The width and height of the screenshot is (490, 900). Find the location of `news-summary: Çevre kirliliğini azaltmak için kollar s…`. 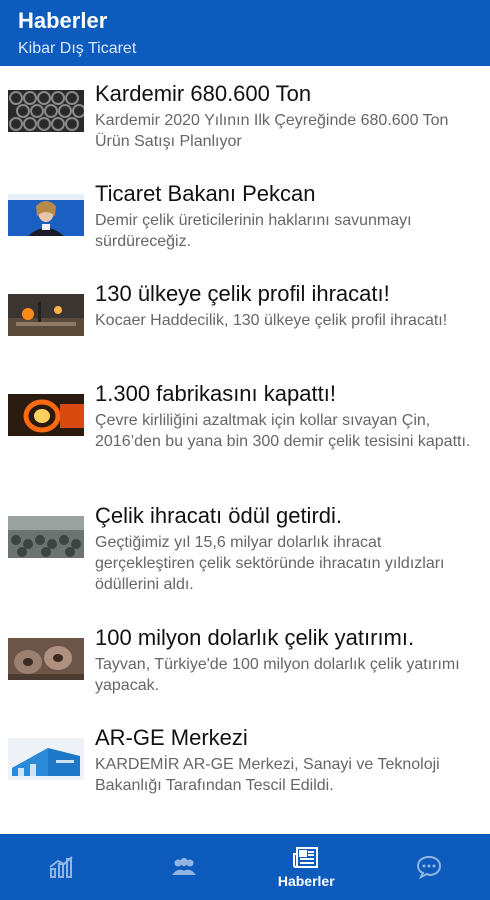

news-summary: Çevre kirliliğini azaltmak için kollar s… is located at coordinates (283, 431).